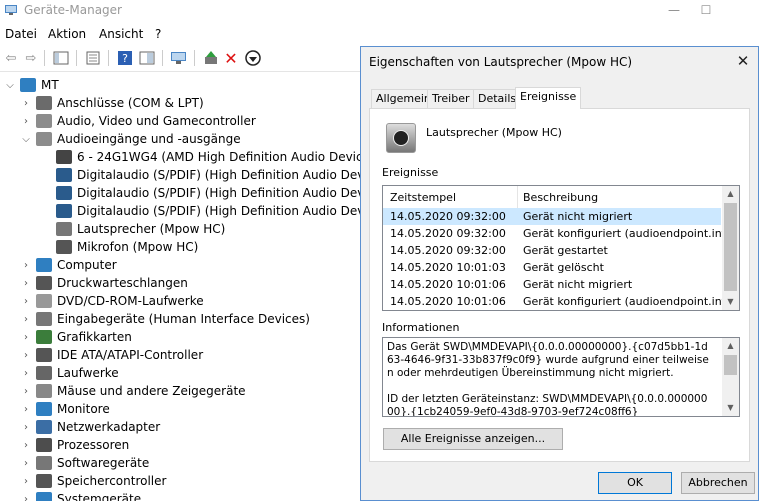  Describe the element at coordinates (76, 337) in the screenshot. I see `tree-item-grafikkarten: › Grafikkarten` at that location.